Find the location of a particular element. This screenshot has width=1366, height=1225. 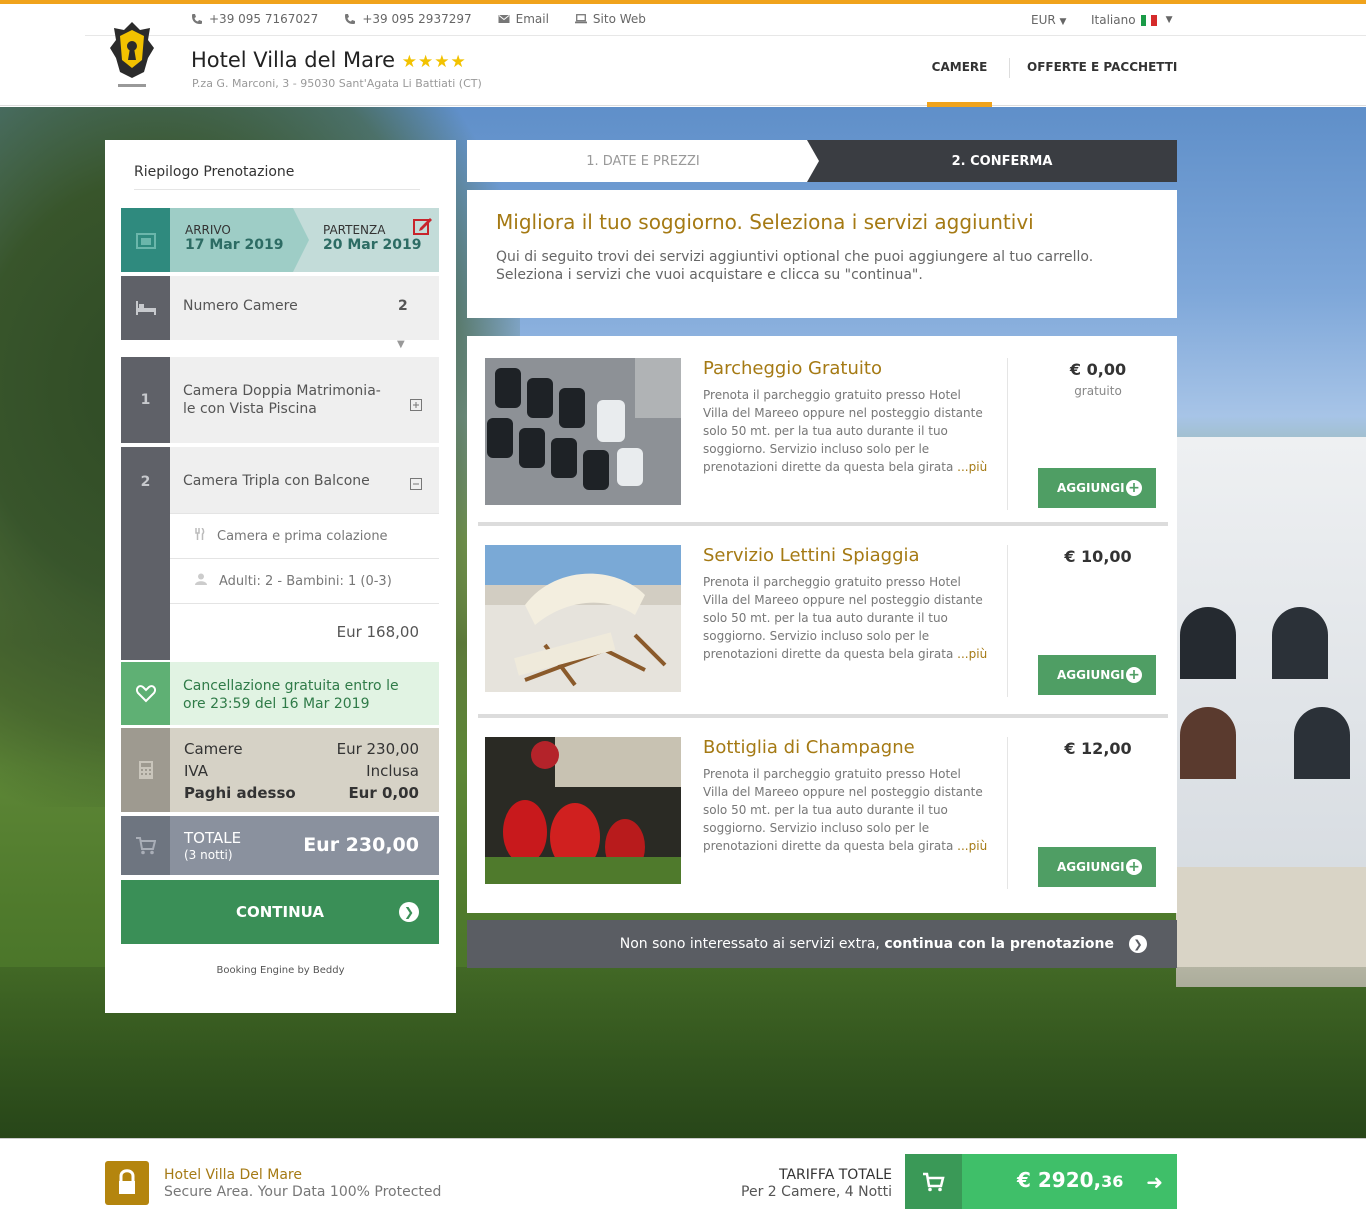

service-title: Parcheggio Gratuito is located at coordinates (792, 368).